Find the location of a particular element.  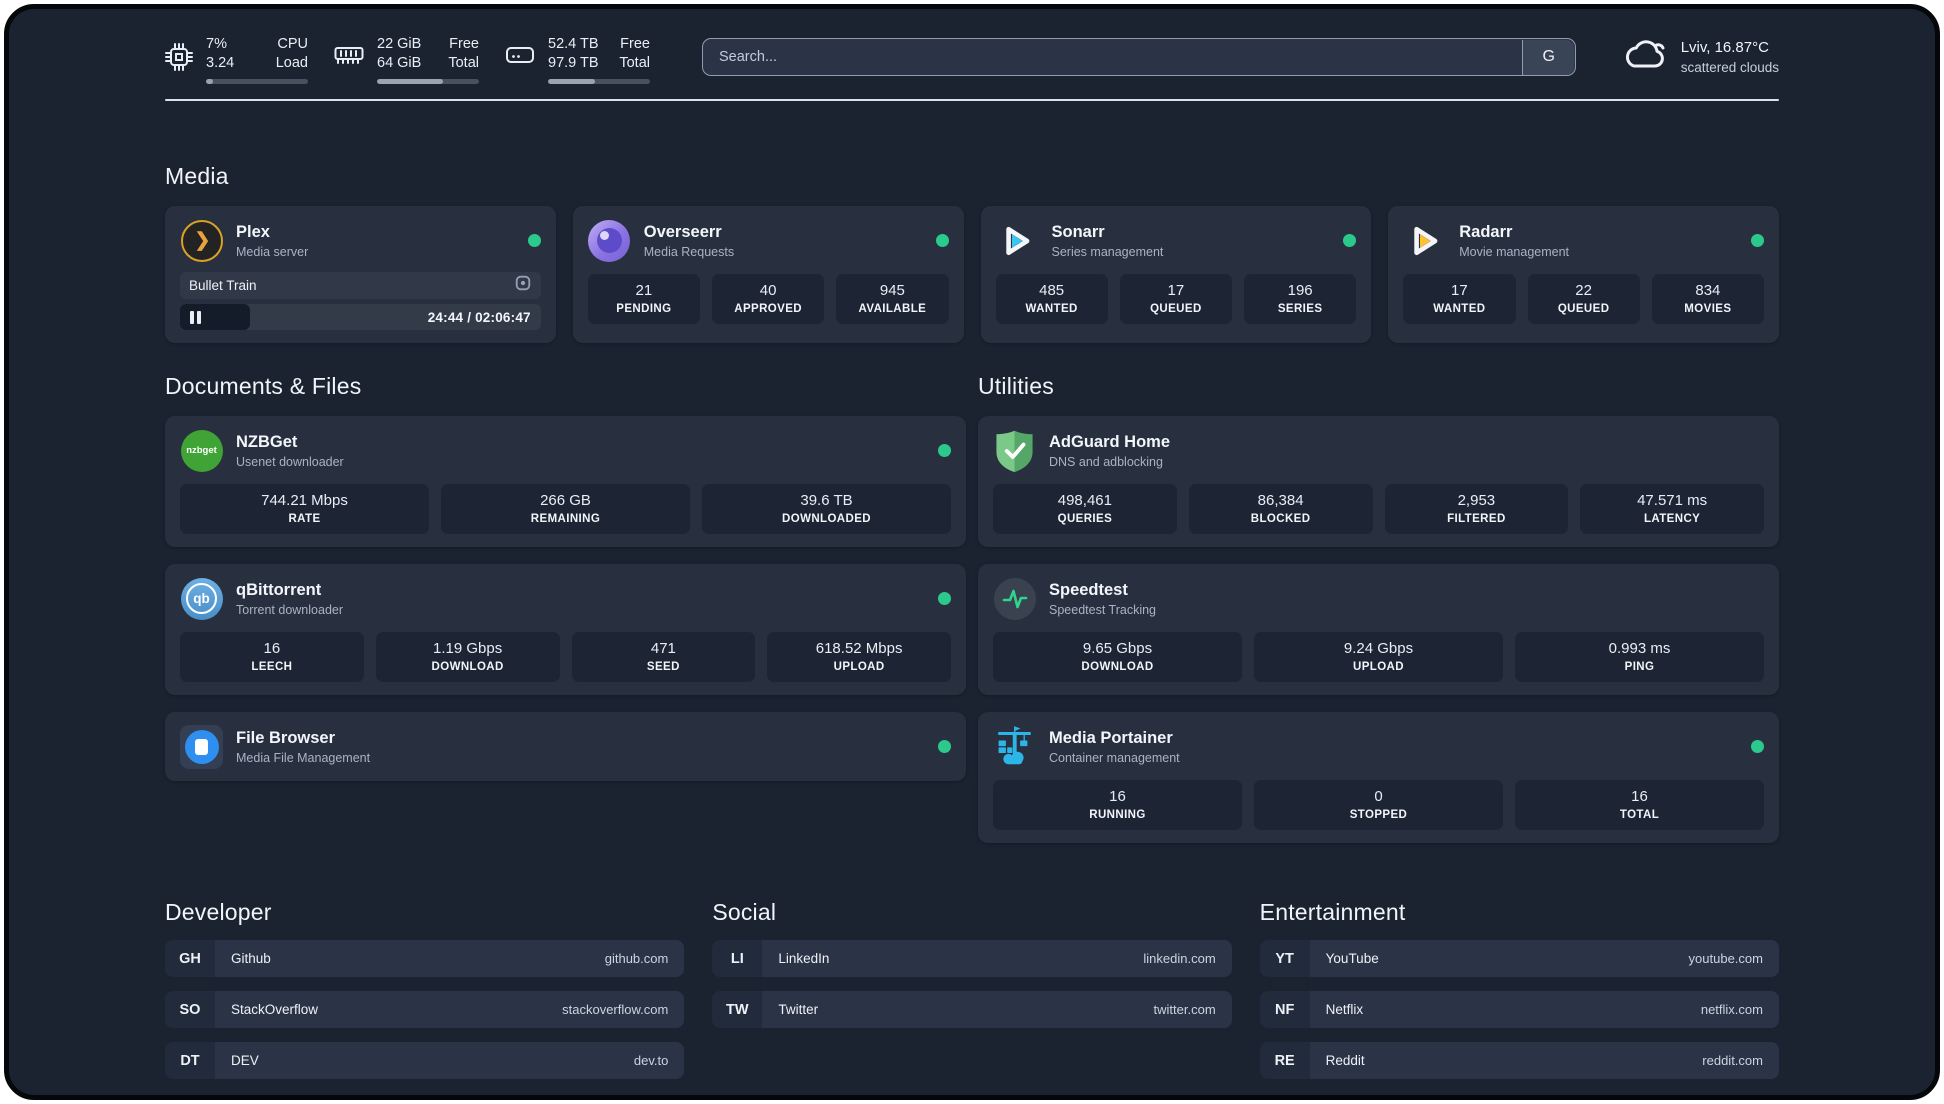

now-playing-title: Bullet Train is located at coordinates (223, 286).